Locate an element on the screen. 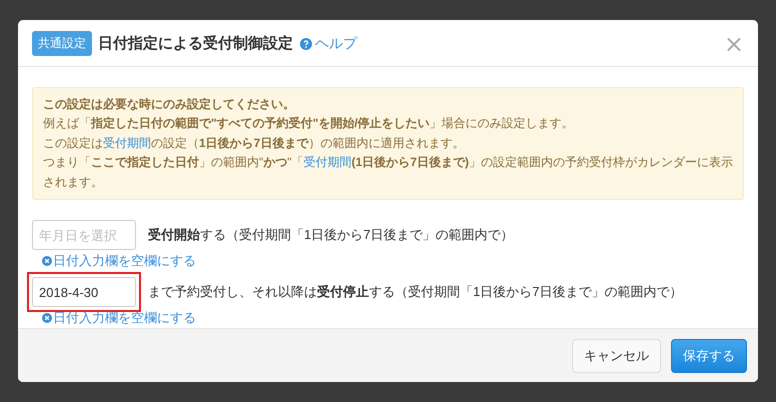 This screenshot has height=402, width=776. notice-text: この設定は必要な時にのみ設定してください。 is located at coordinates (169, 104).